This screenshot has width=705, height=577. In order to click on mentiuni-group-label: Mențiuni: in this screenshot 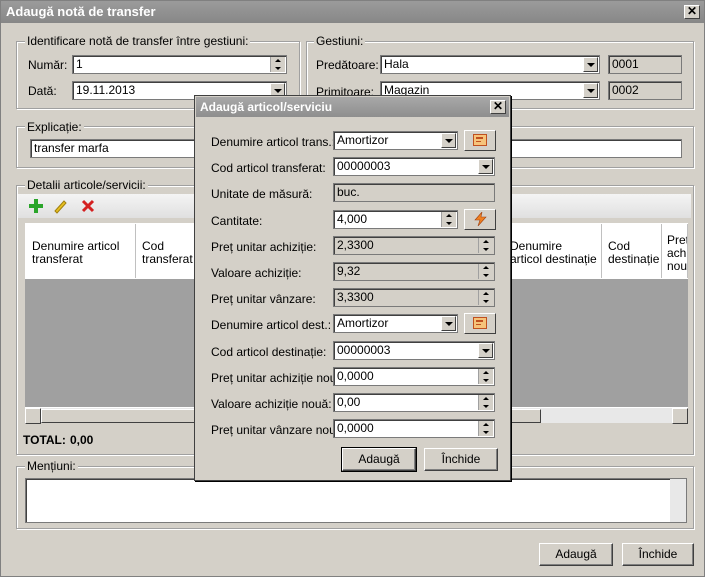, I will do `click(51, 466)`.